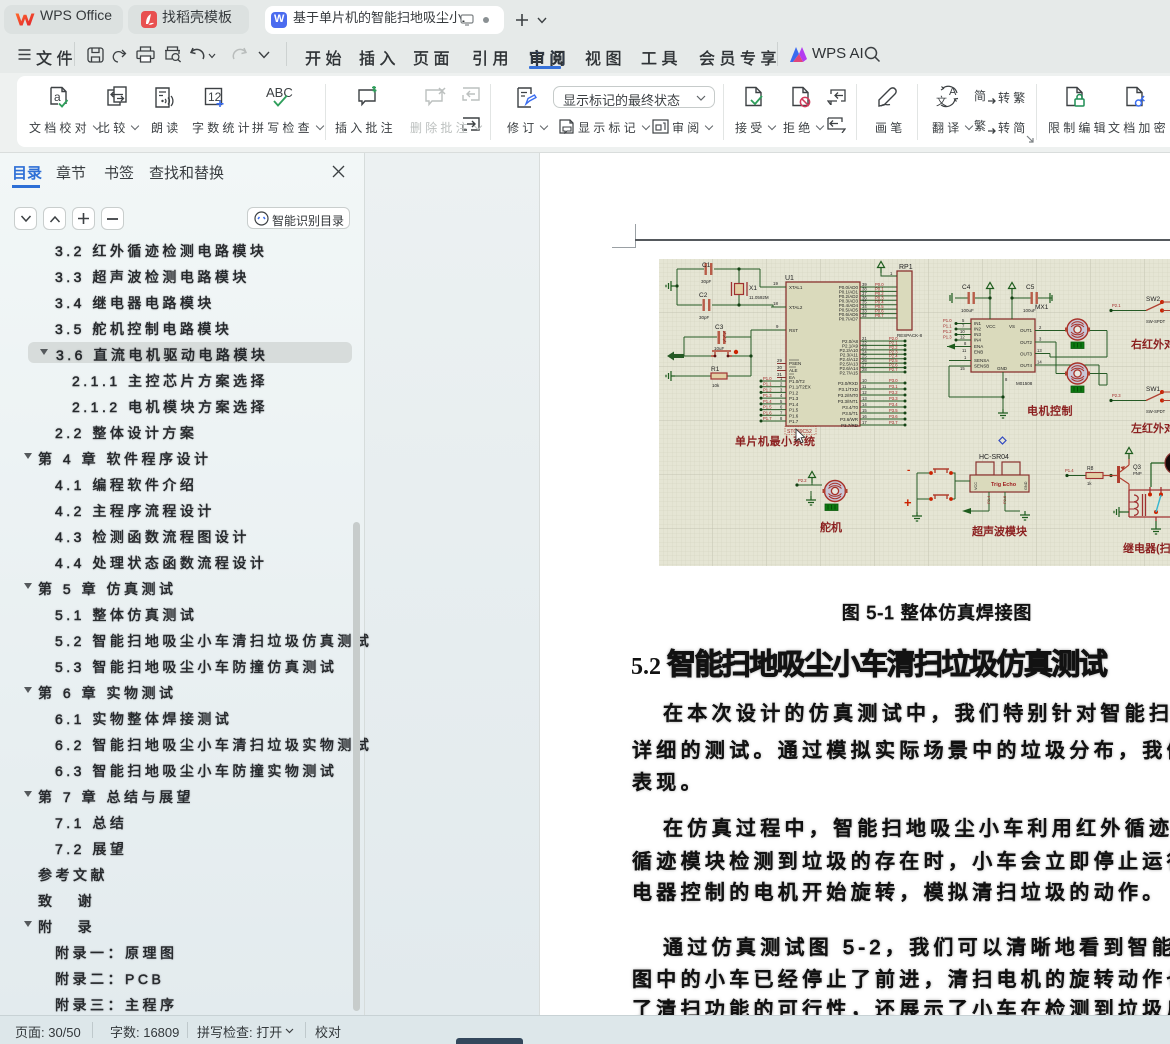  Describe the element at coordinates (864, 380) in the screenshot. I see `svg-text: 10` at that location.